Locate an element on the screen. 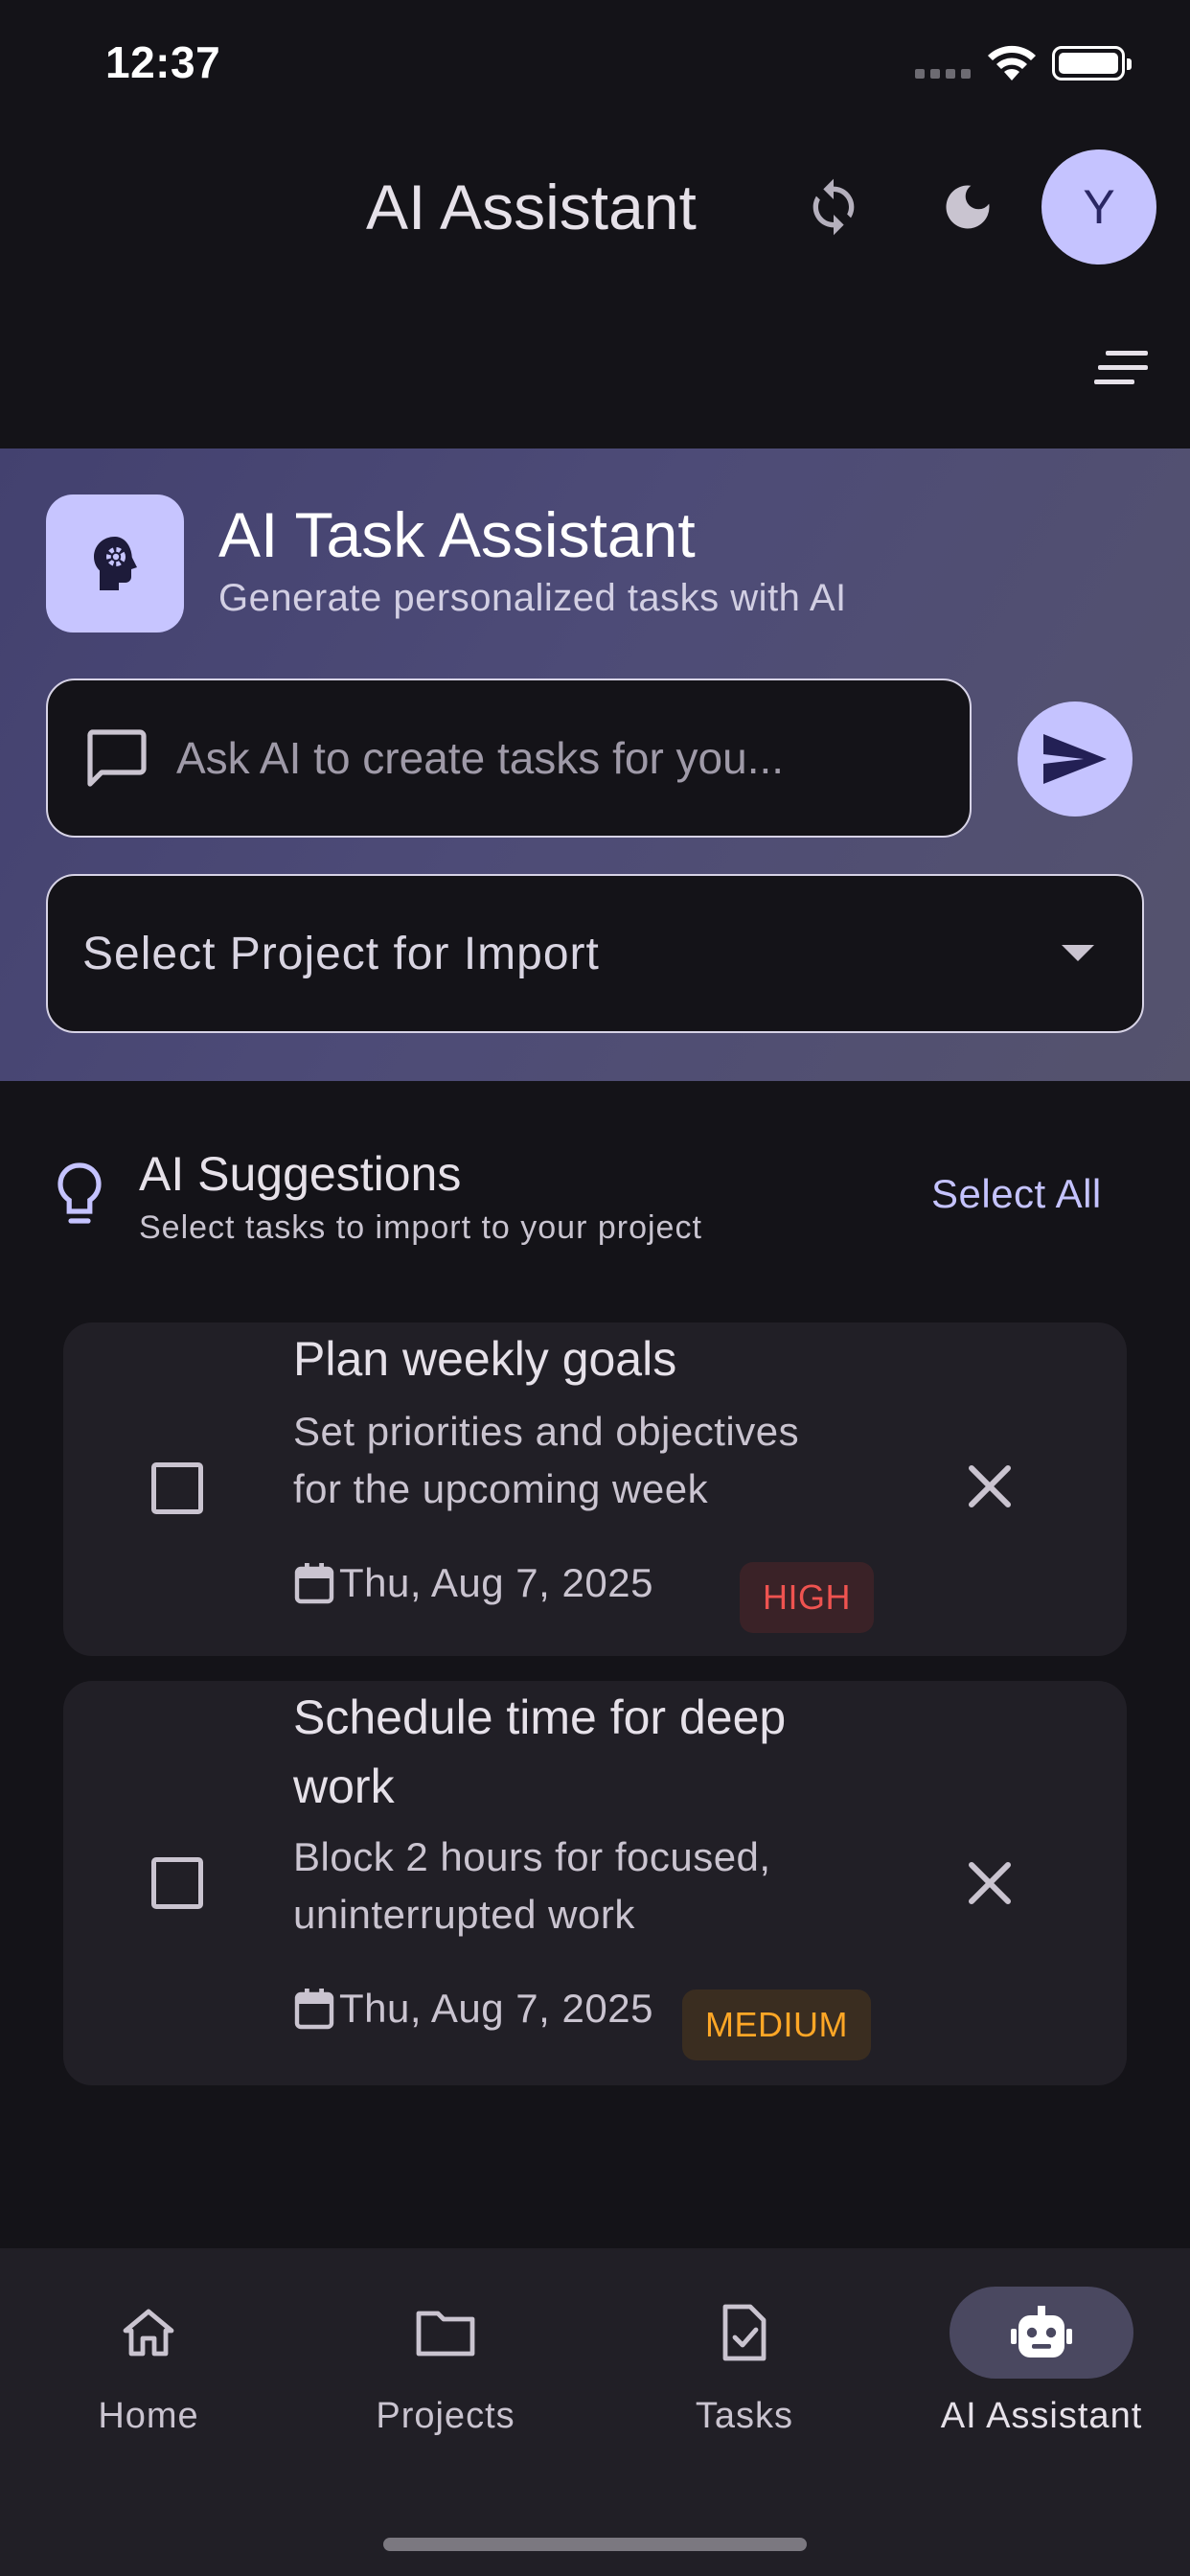  home-indicator is located at coordinates (595, 2544).